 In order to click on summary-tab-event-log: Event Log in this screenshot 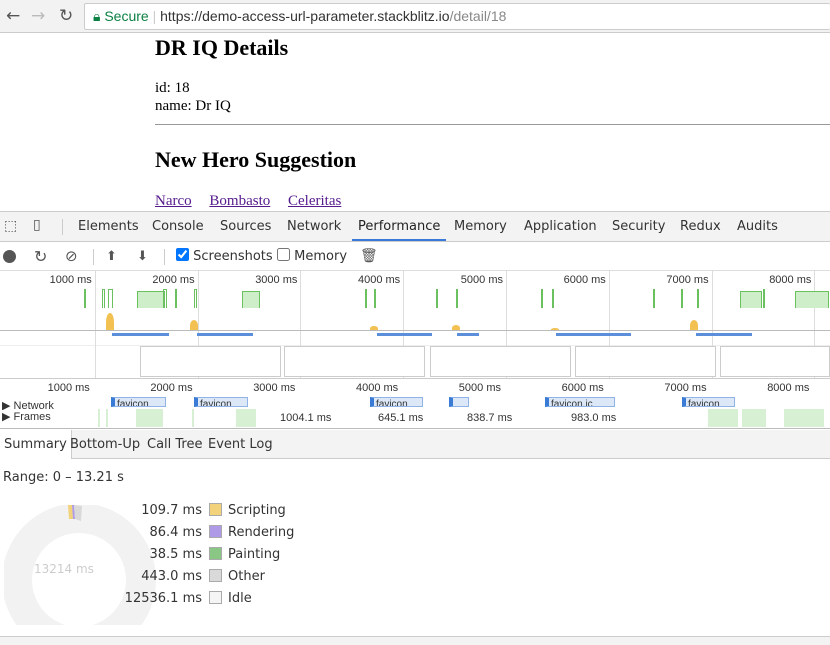, I will do `click(240, 444)`.